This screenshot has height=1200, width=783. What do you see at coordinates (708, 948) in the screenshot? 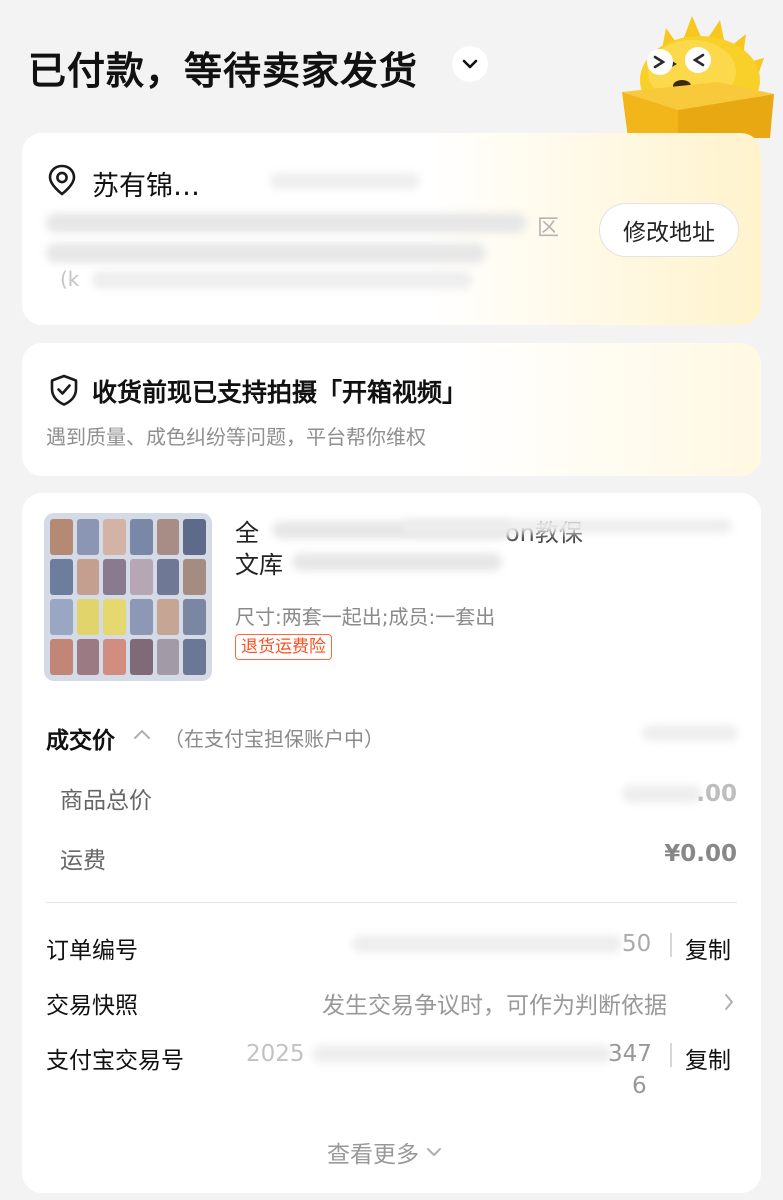
I see `copy-order-number-button: 复制` at bounding box center [708, 948].